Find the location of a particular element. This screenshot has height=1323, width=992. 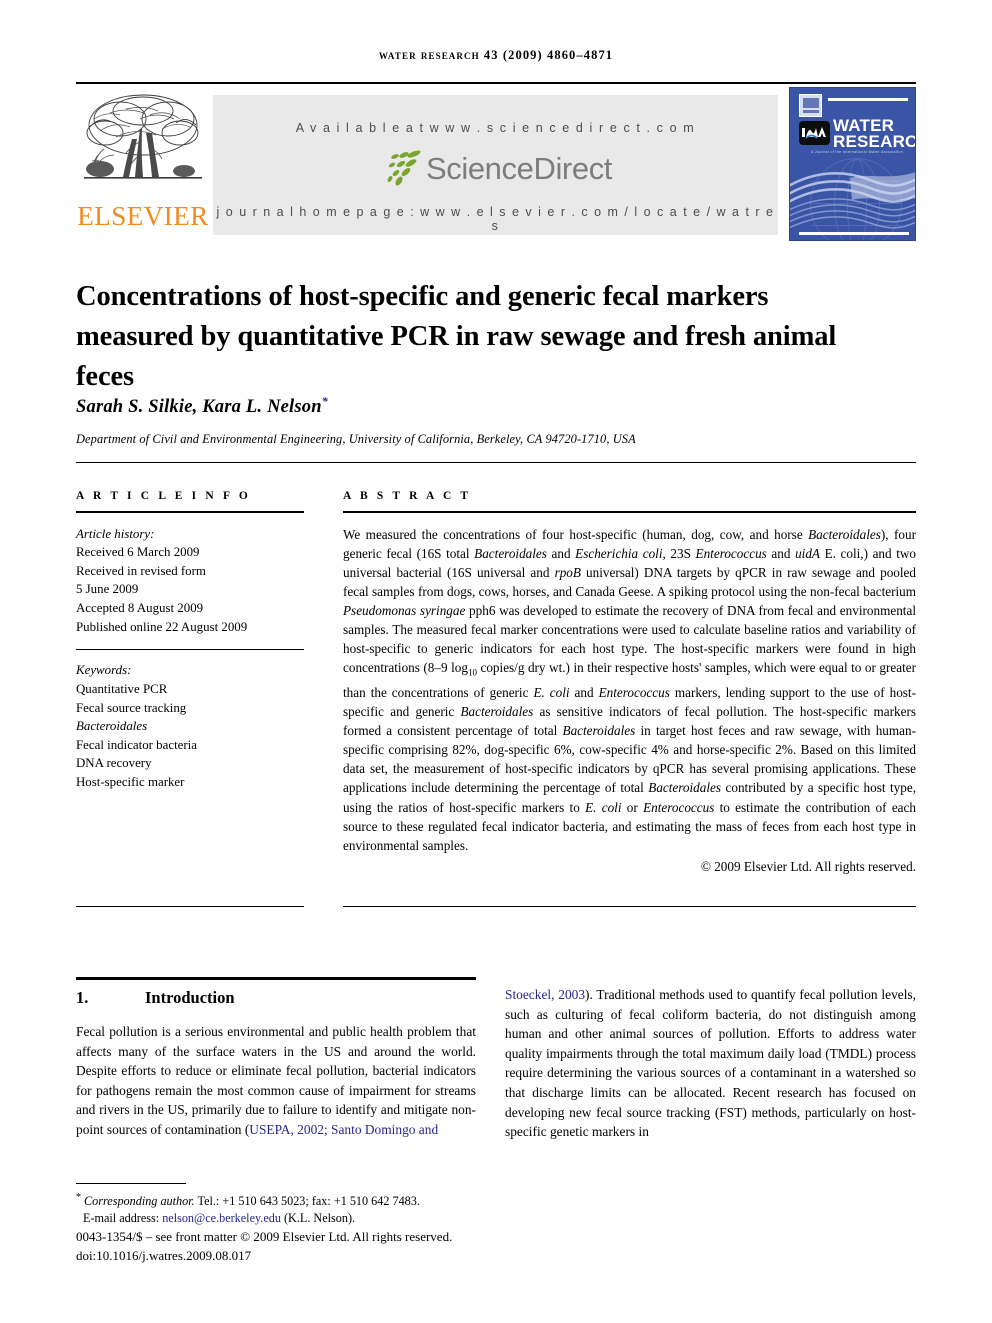

elsevier-tree-icon is located at coordinates (143, 136).